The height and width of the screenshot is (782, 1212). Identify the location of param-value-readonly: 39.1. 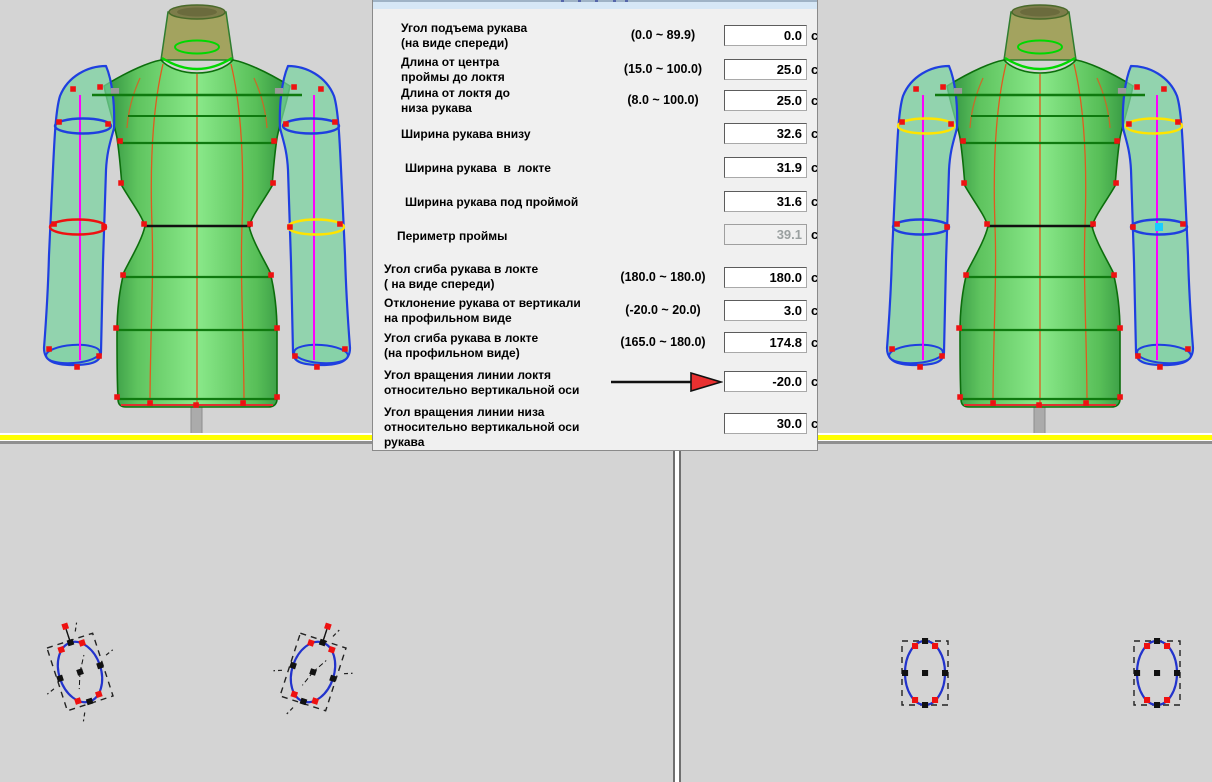
(765, 234).